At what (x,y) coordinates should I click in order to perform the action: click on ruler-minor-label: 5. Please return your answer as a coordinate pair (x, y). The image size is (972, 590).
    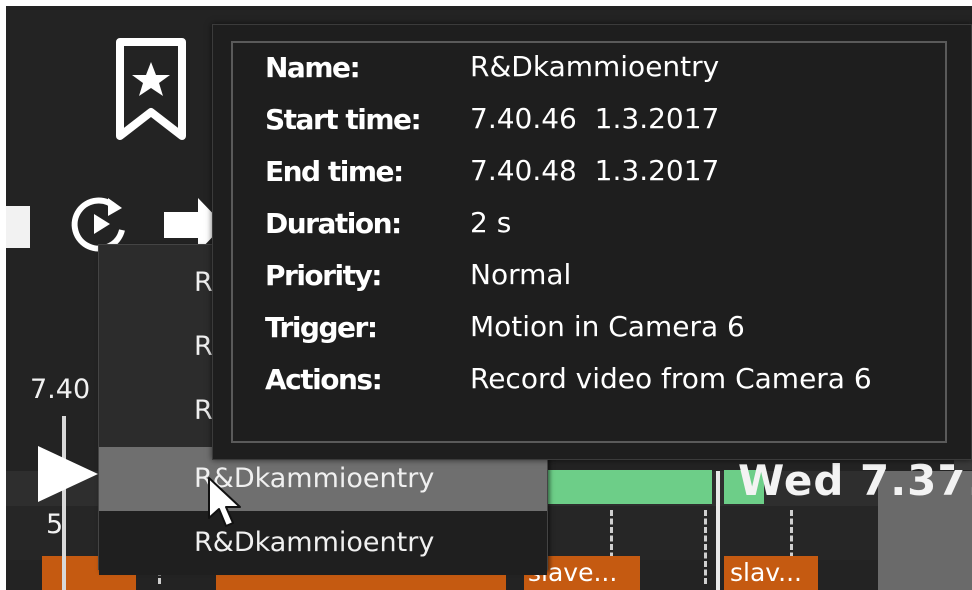
    Looking at the image, I should click on (55, 524).